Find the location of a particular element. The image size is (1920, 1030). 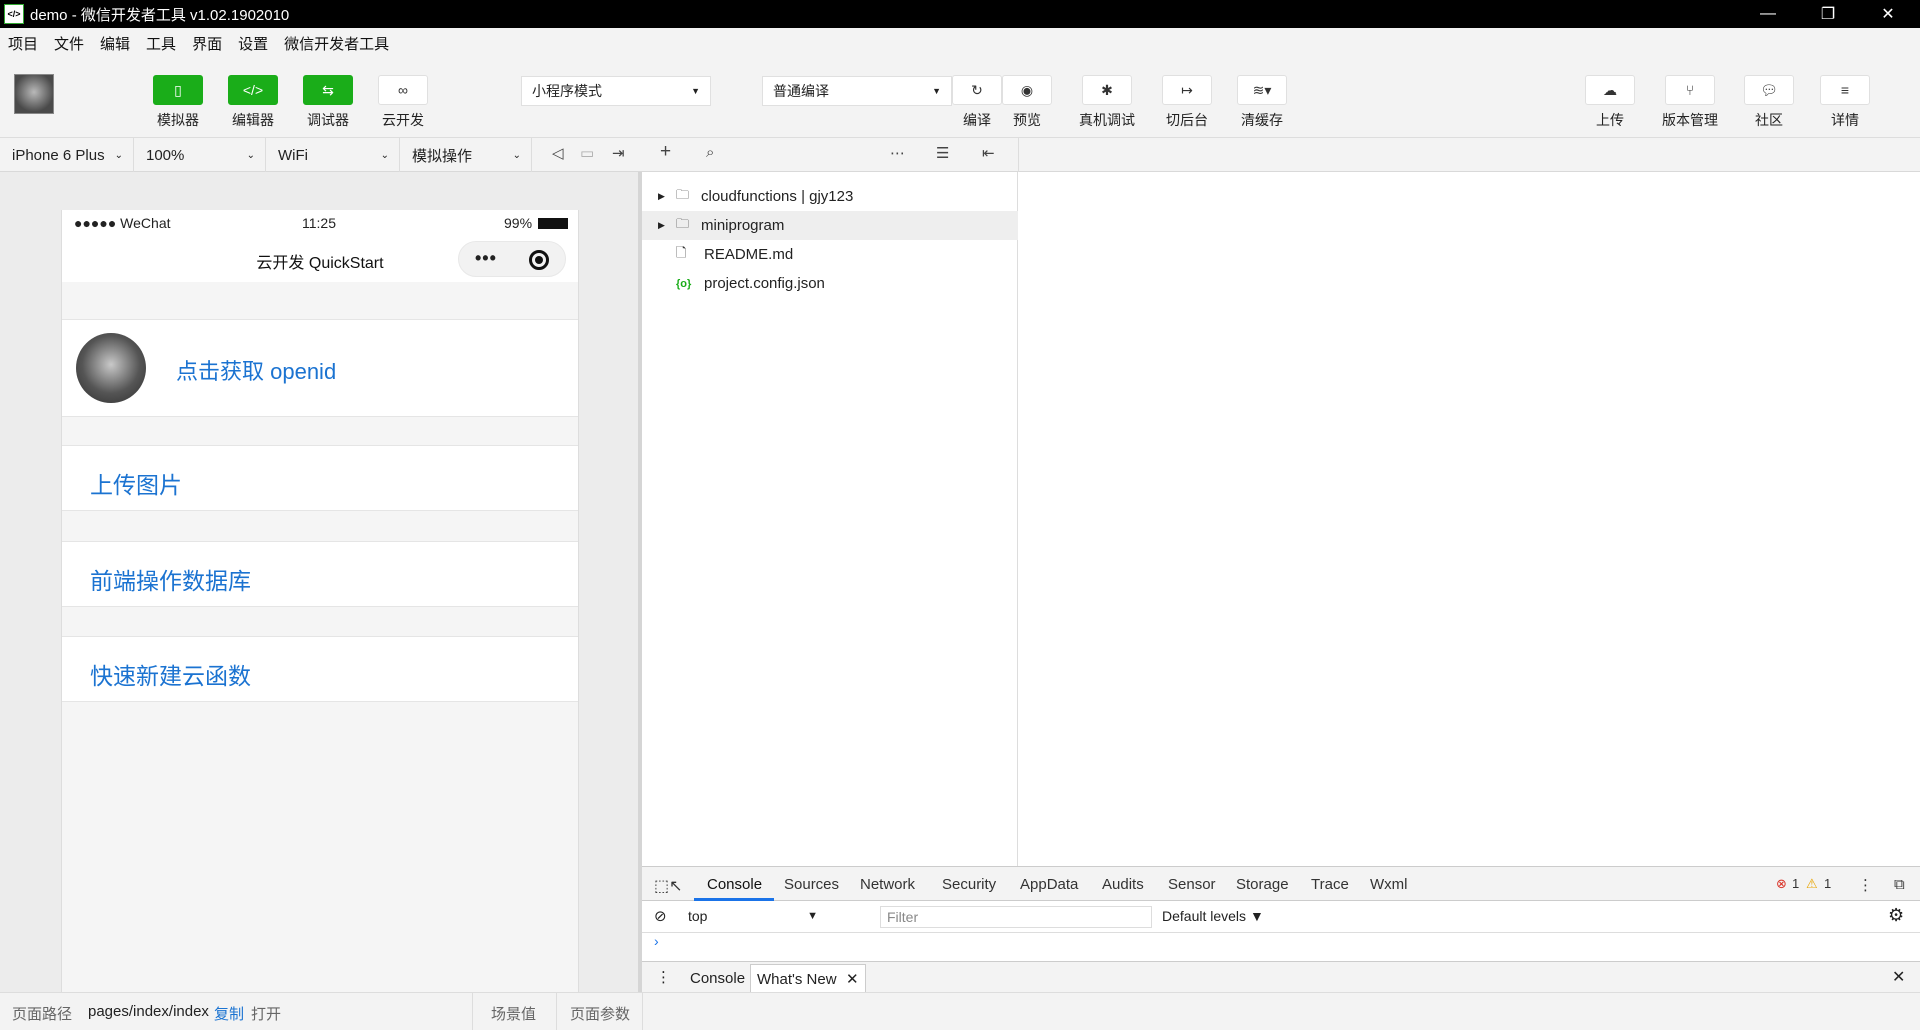

menu-item-settings: 设置 is located at coordinates (253, 43).